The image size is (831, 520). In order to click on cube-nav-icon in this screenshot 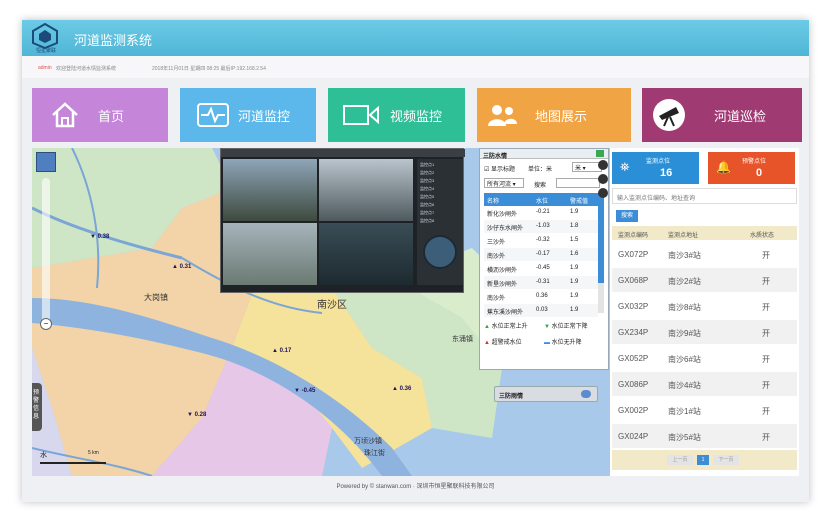, I will do `click(46, 162)`.